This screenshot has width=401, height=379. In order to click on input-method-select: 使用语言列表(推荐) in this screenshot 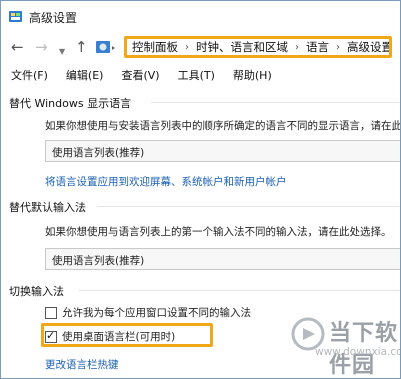, I will do `click(222, 259)`.